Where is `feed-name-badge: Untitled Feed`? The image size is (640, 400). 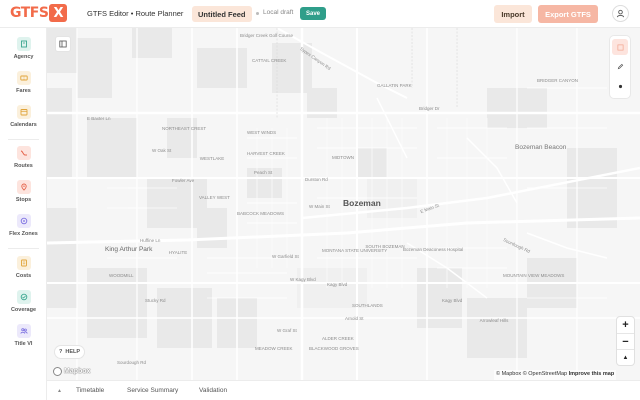 feed-name-badge: Untitled Feed is located at coordinates (222, 14).